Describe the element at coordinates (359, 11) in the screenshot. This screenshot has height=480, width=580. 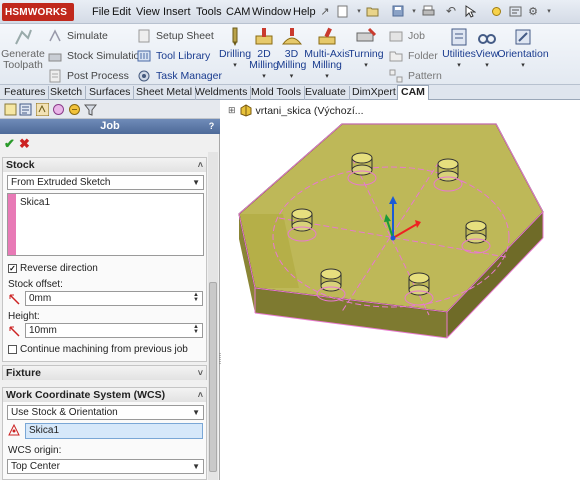
I see `new-dropdown-icon: ▾` at that location.